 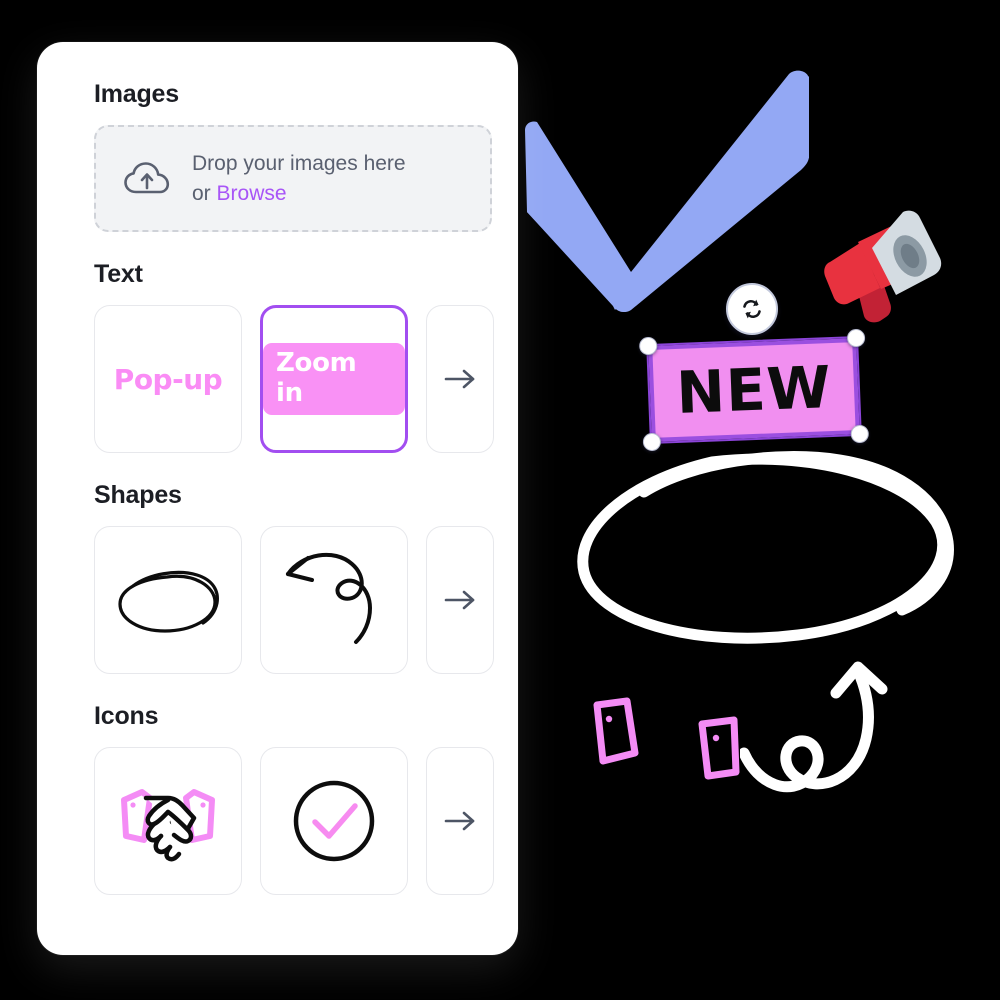 I want to click on icon-card-handshake, so click(x=168, y=821).